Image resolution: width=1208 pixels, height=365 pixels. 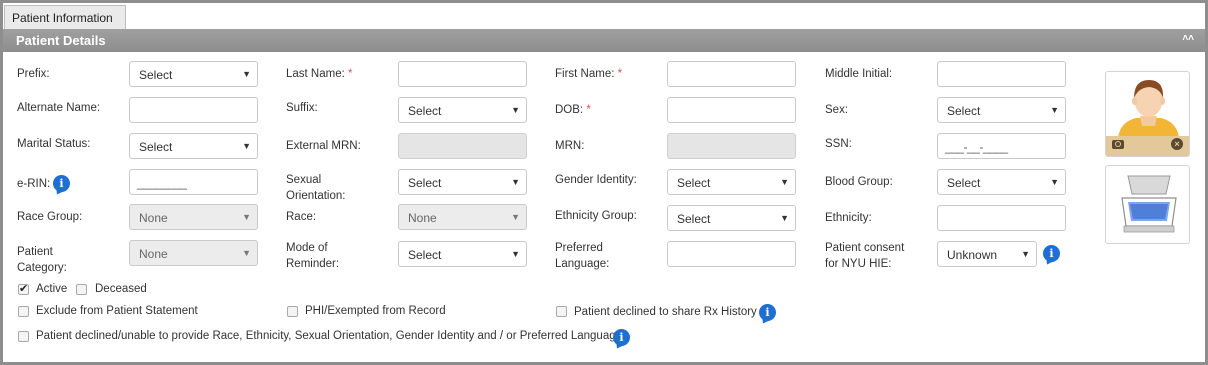 I want to click on suffix-select: Select ▼, so click(x=462, y=110).